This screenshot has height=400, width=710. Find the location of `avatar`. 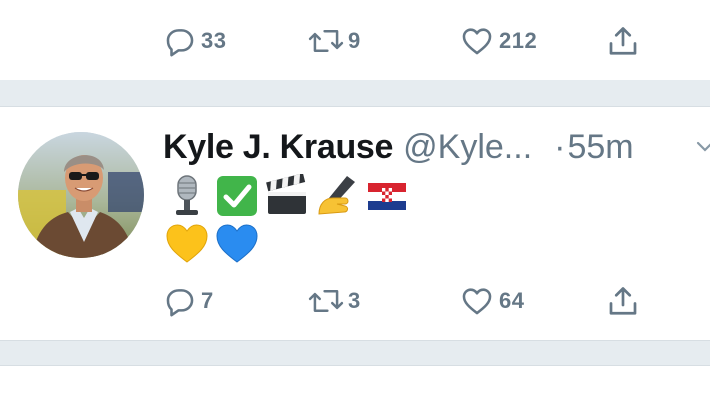

avatar is located at coordinates (81, 195).